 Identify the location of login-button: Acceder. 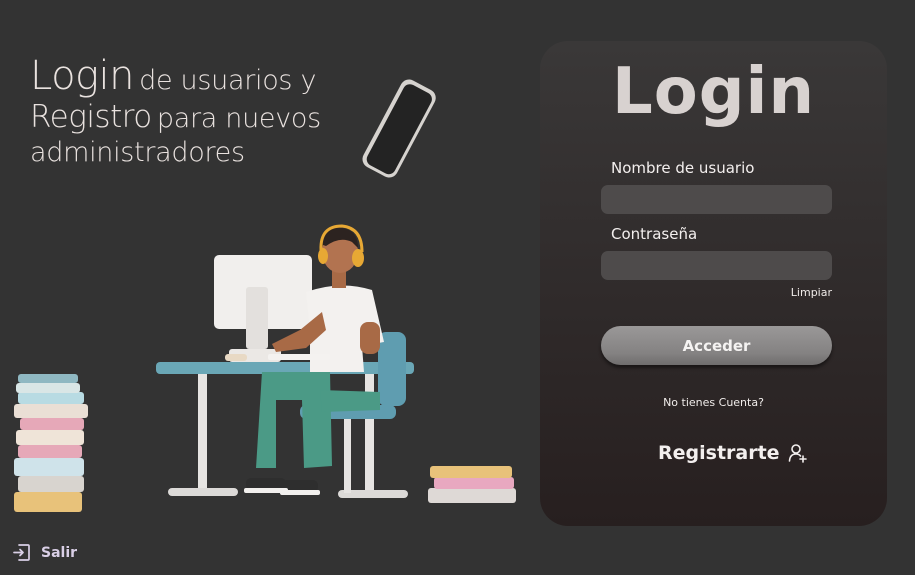
(716, 345).